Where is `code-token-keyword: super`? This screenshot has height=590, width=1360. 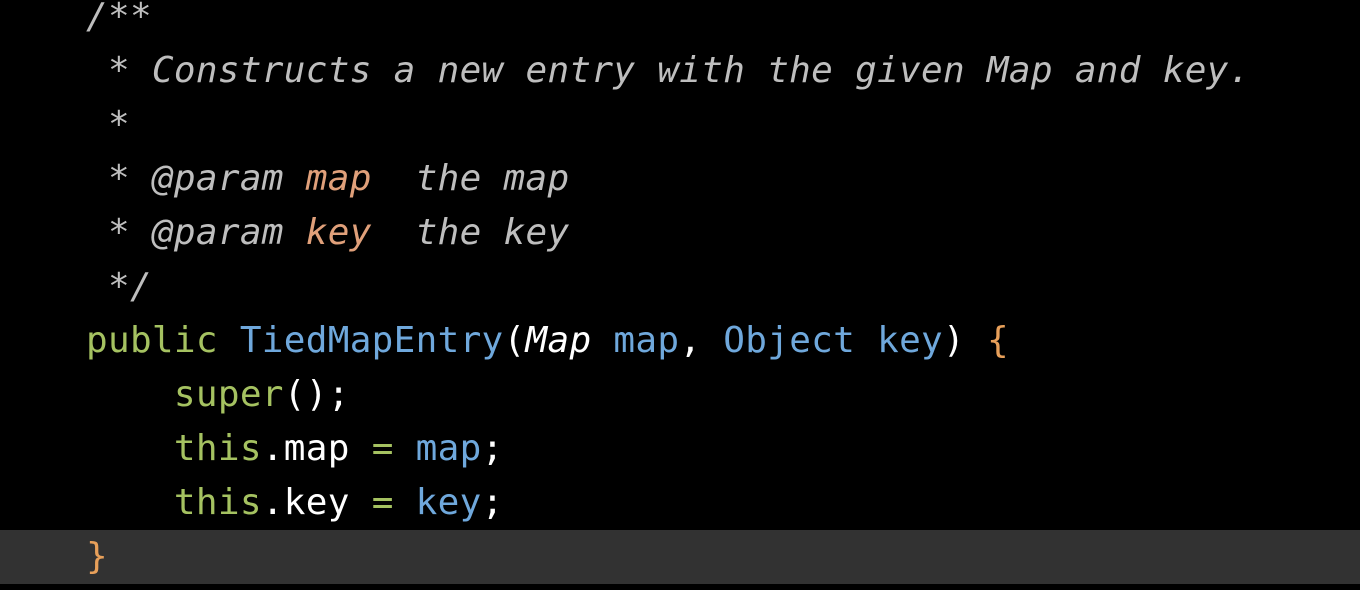
code-token-keyword: super is located at coordinates (228, 394).